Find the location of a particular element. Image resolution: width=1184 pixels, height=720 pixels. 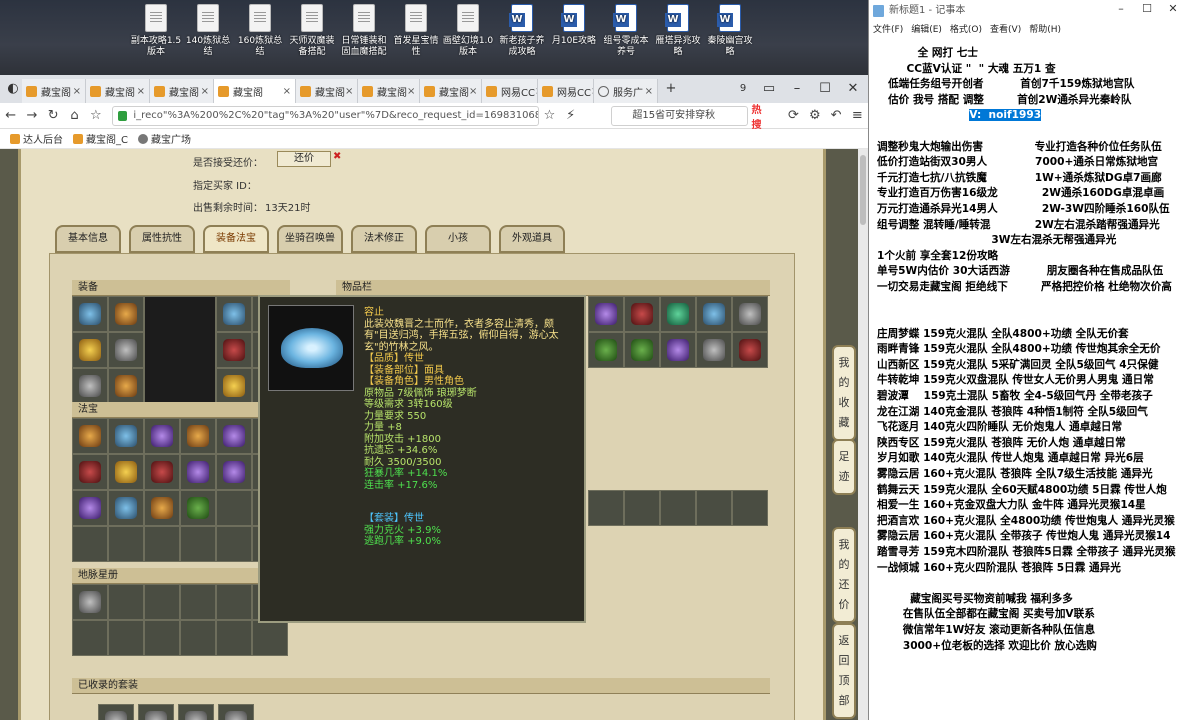

tab-attributes: 属性抗性 is located at coordinates (162, 239).